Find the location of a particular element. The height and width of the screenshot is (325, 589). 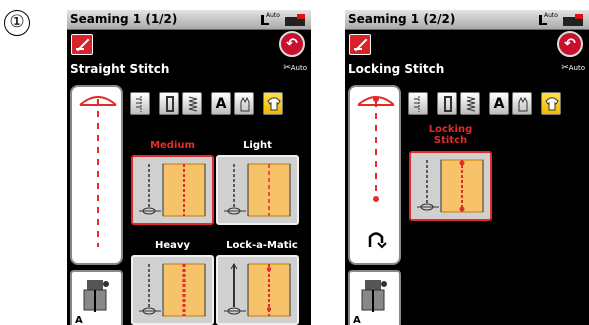

pattern-label-heavy: Heavy is located at coordinates (172, 245).